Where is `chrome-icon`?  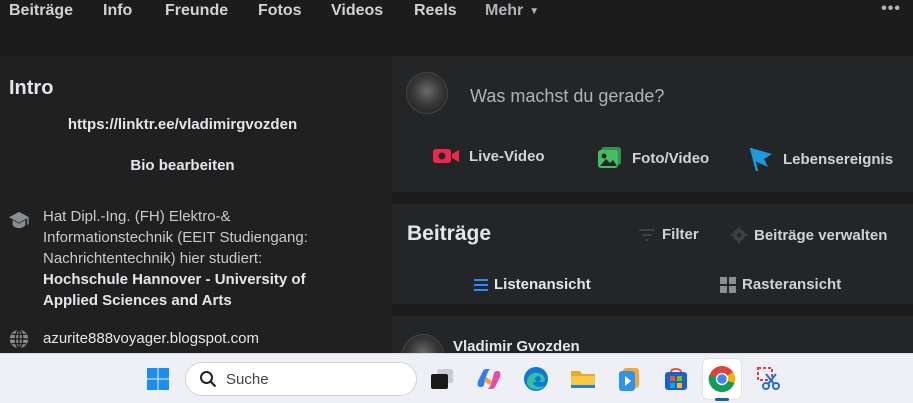
chrome-icon is located at coordinates (722, 379).